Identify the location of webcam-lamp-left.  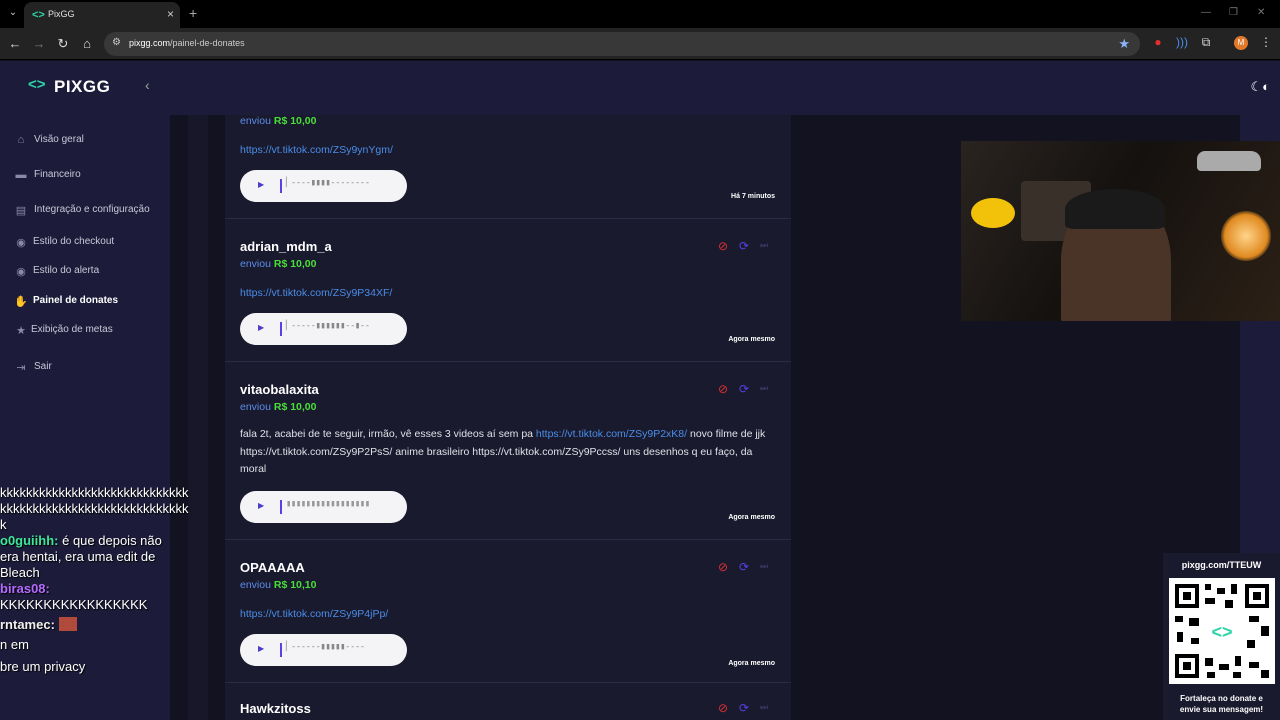
(993, 213).